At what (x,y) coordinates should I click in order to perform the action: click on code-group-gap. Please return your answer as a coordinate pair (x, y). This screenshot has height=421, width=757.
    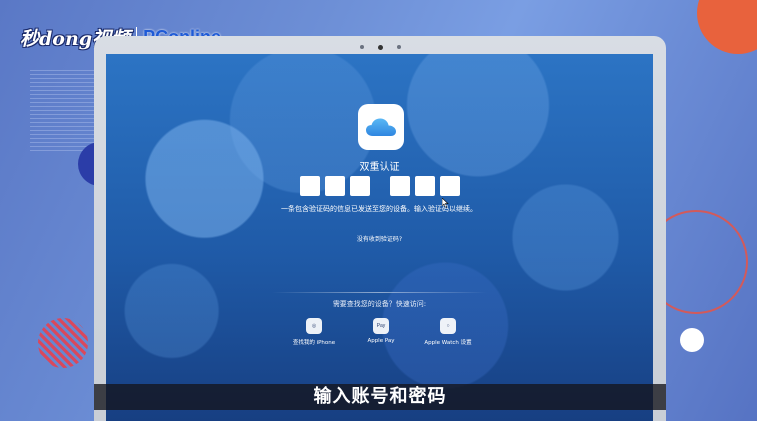
    Looking at the image, I should click on (380, 186).